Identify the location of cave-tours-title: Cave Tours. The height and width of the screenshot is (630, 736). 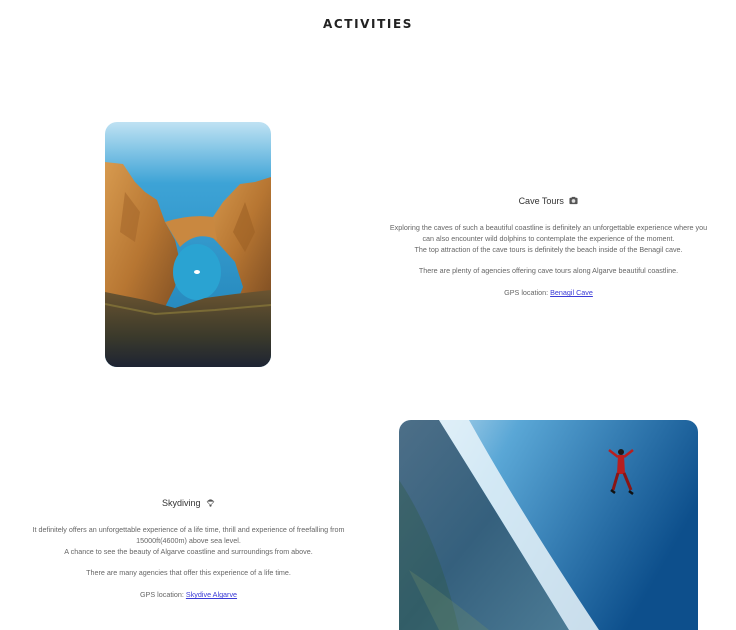
(548, 201).